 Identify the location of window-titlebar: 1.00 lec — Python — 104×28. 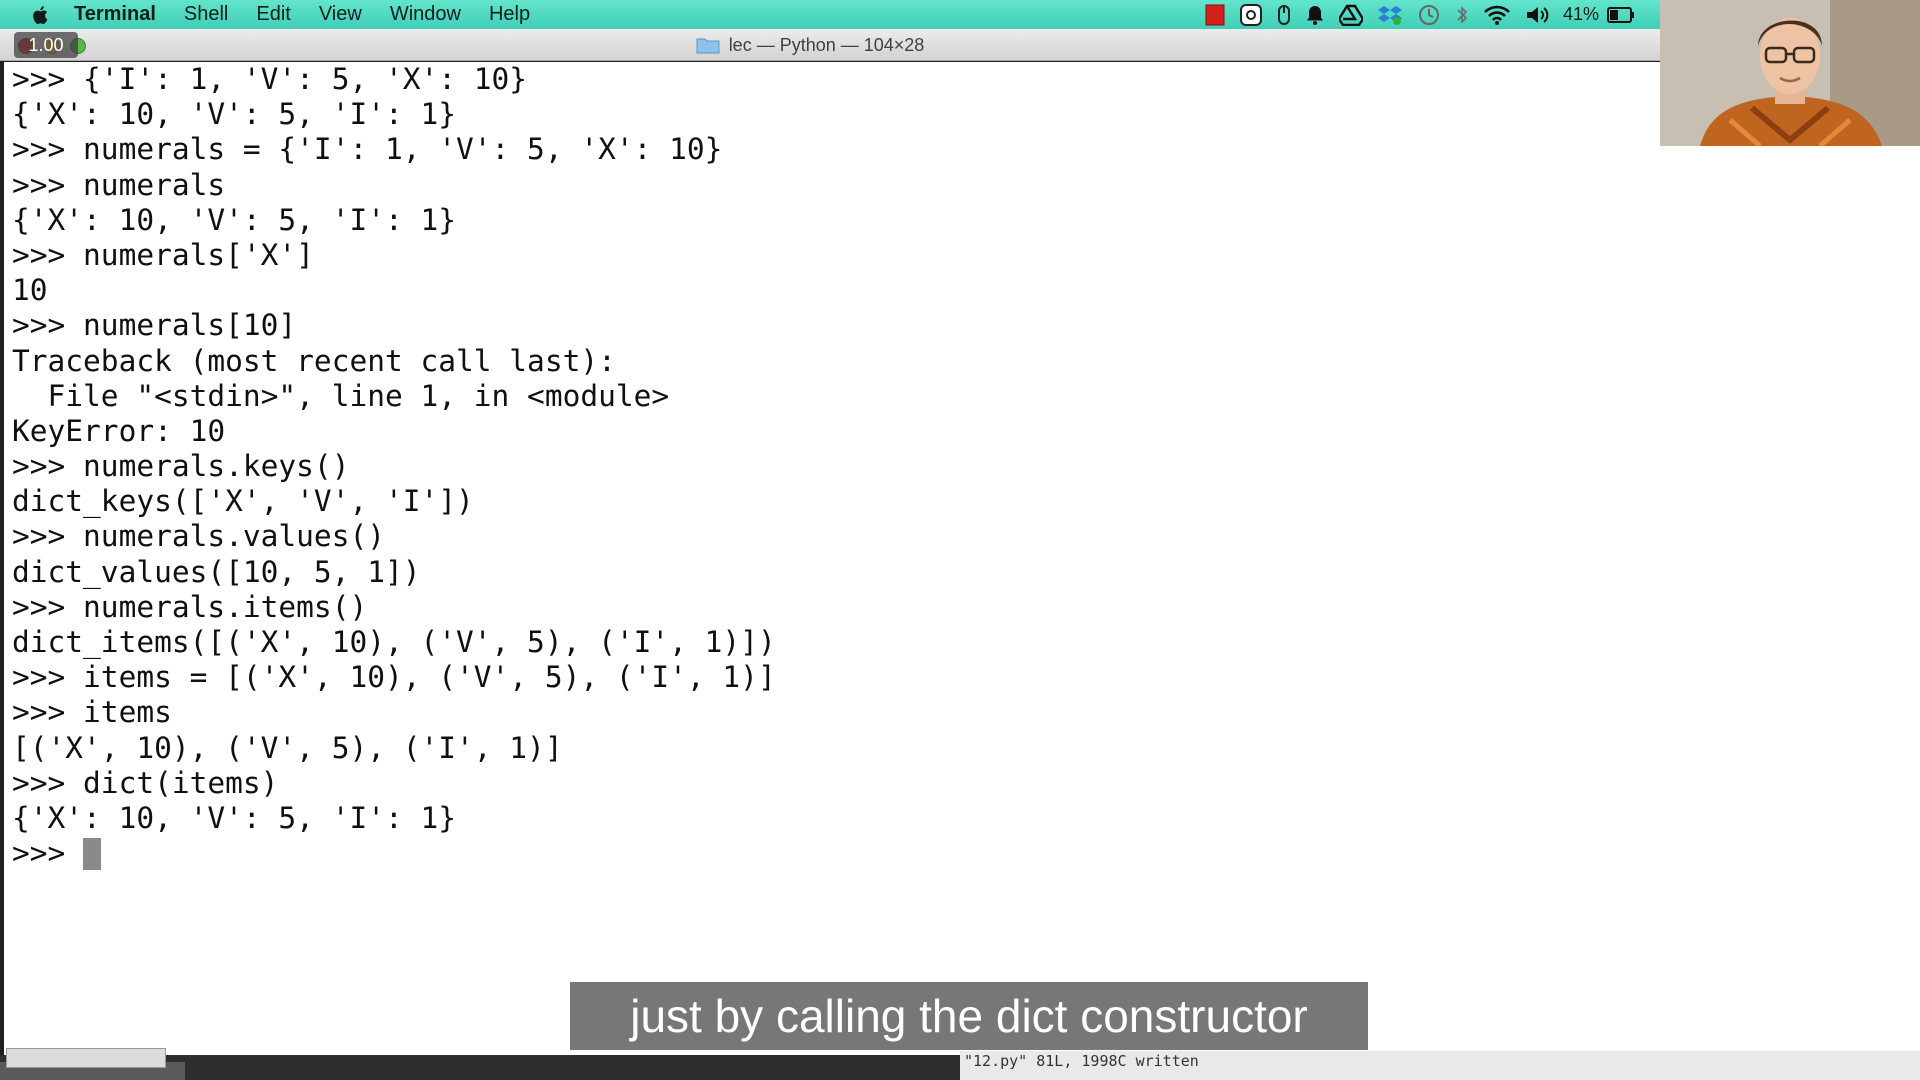
(830, 45).